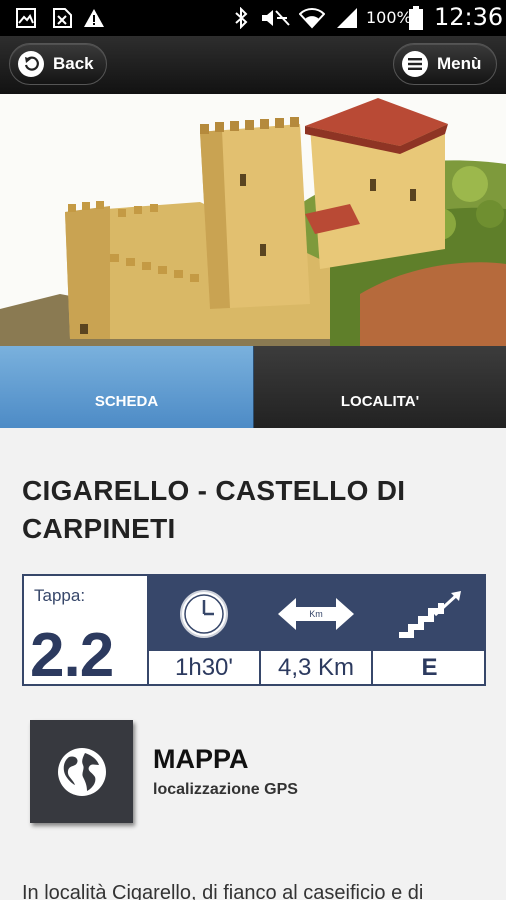 The width and height of the screenshot is (506, 900). Describe the element at coordinates (214, 509) in the screenshot. I see `page-title: CIGARELLO - CASTELLO DI CARPINETI` at that location.